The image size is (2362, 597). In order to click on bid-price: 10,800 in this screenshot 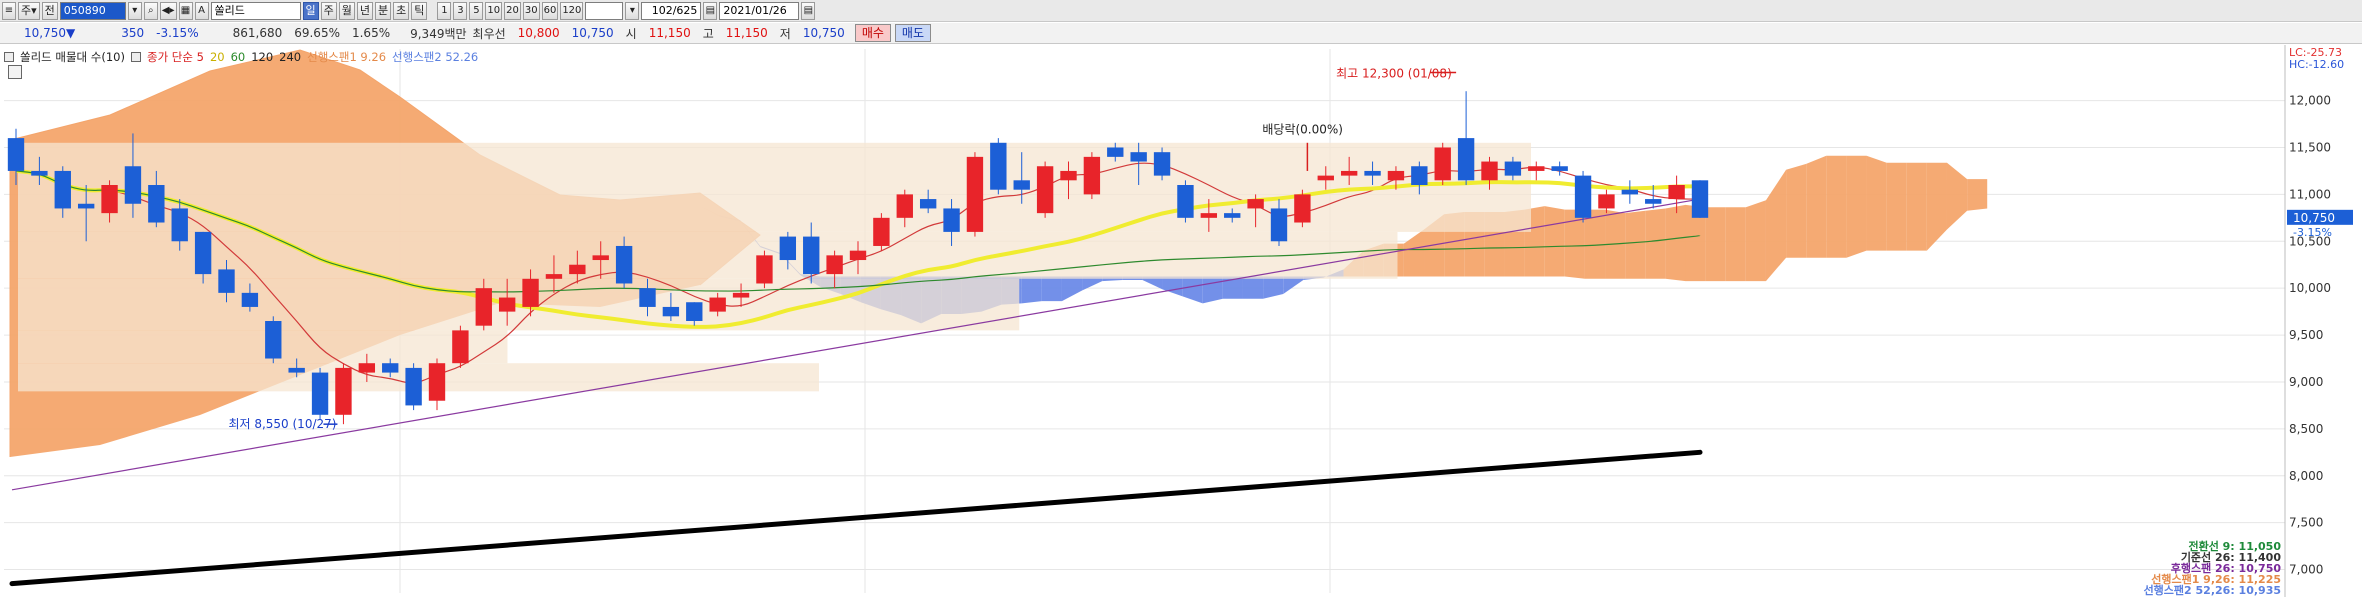, I will do `click(538, 33)`.